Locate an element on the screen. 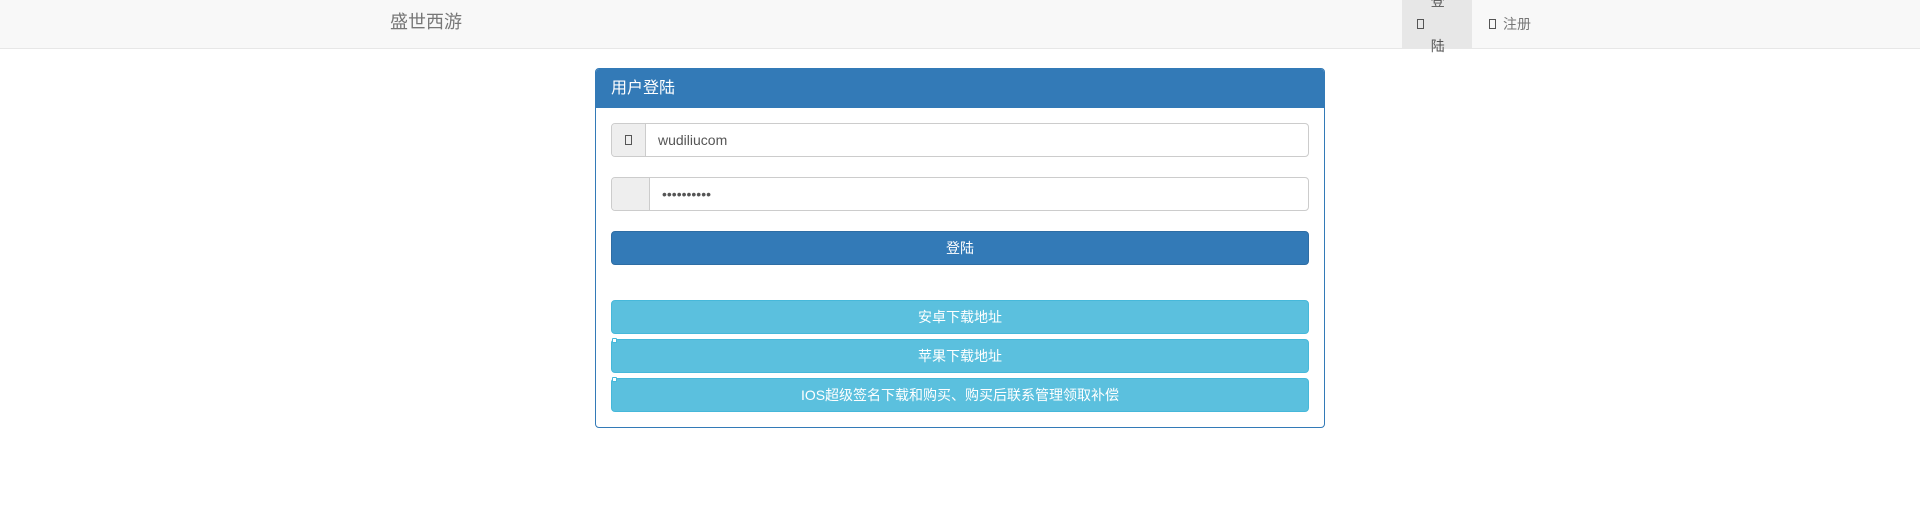 The width and height of the screenshot is (1920, 516). username-group is located at coordinates (960, 140).